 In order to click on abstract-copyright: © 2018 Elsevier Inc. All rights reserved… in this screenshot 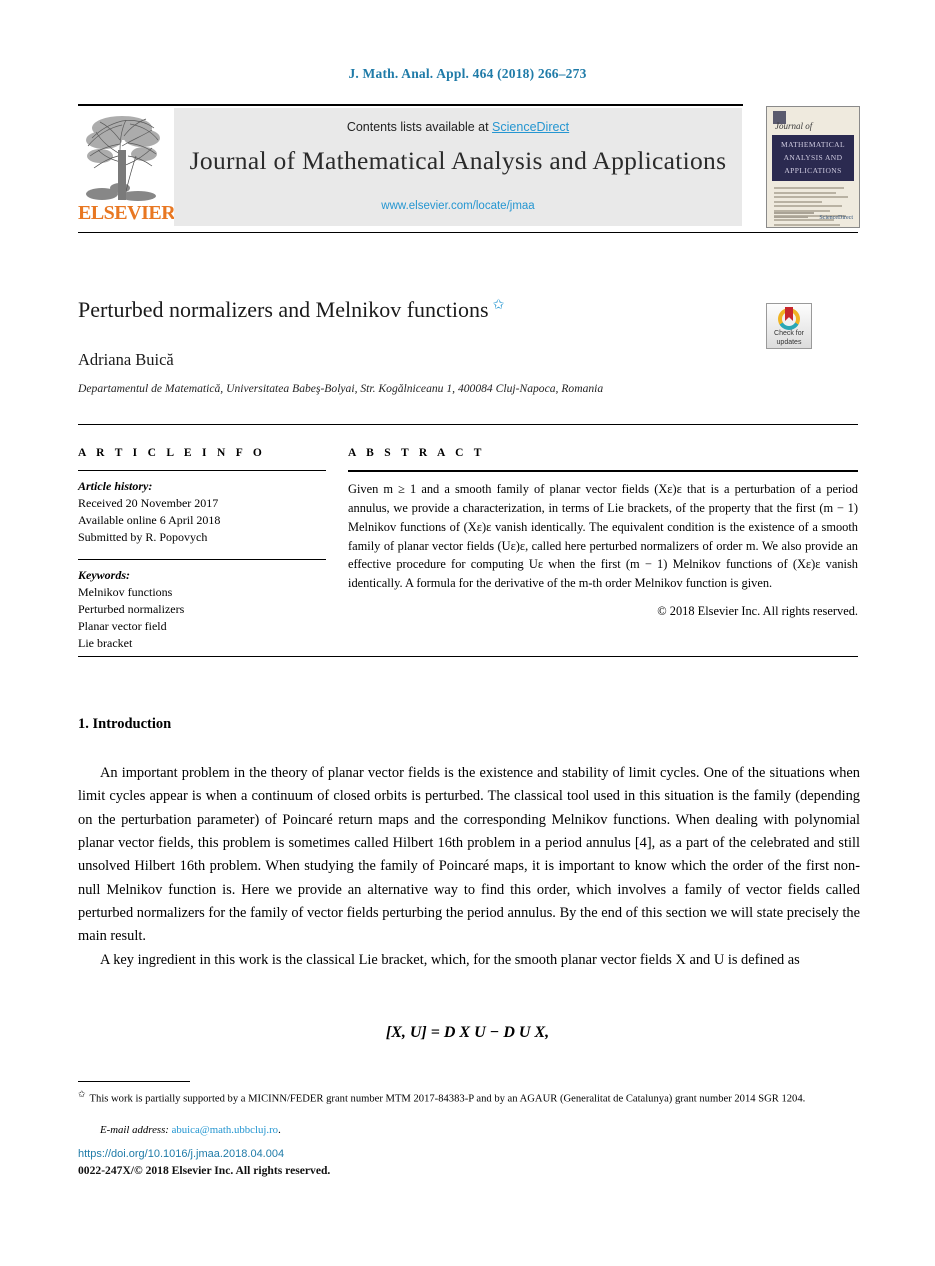, I will do `click(757, 611)`.